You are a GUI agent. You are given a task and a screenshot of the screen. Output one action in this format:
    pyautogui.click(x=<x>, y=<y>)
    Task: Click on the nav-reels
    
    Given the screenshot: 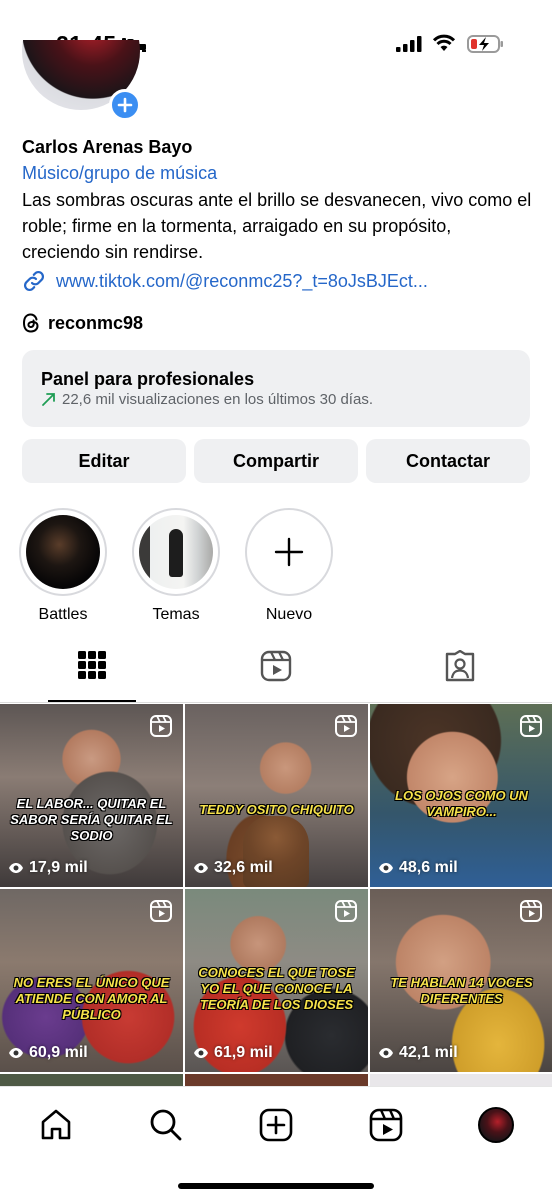 What is the action you would take?
    pyautogui.click(x=386, y=1125)
    